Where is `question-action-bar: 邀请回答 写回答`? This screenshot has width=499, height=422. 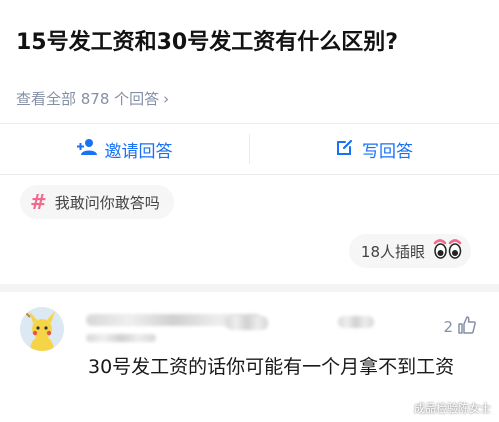 question-action-bar: 邀请回答 写回答 is located at coordinates (249, 149).